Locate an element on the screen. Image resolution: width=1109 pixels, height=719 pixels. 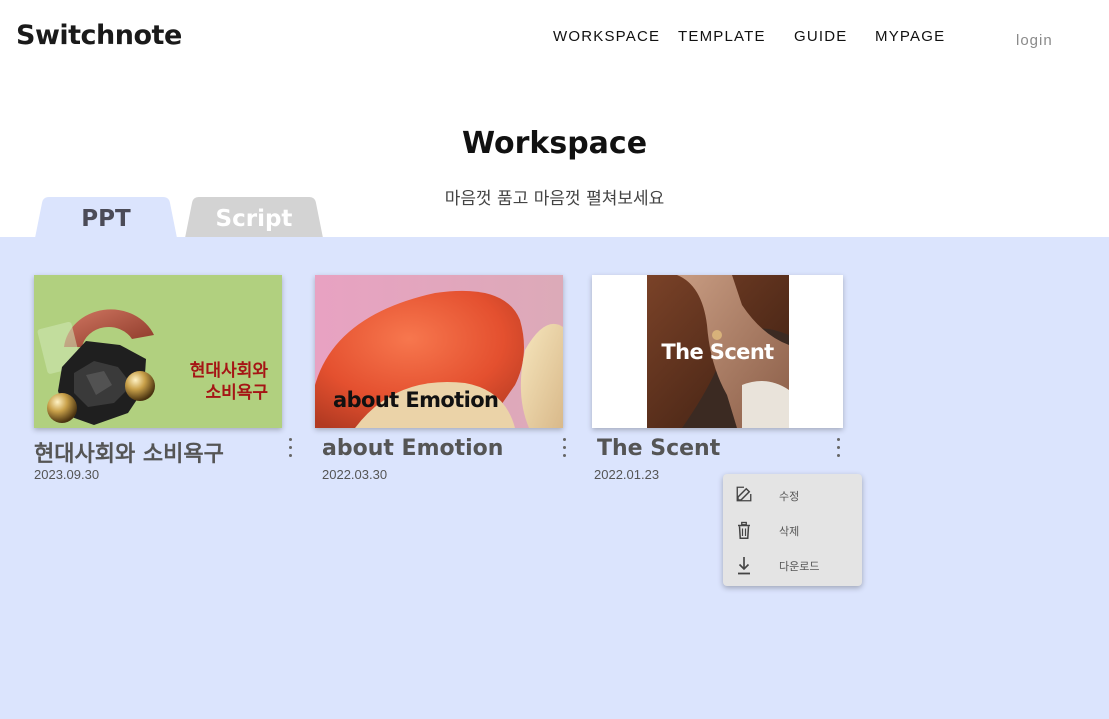
card-3-thumb-caption: The Scent is located at coordinates (717, 352).